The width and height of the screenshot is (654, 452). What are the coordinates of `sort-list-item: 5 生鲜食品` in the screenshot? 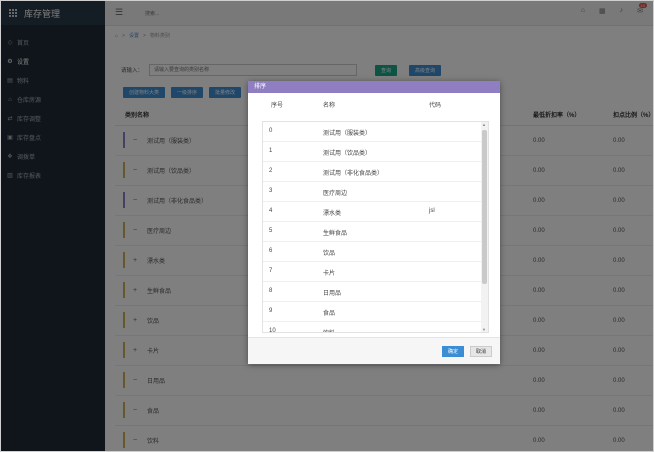 It's located at (375, 232).